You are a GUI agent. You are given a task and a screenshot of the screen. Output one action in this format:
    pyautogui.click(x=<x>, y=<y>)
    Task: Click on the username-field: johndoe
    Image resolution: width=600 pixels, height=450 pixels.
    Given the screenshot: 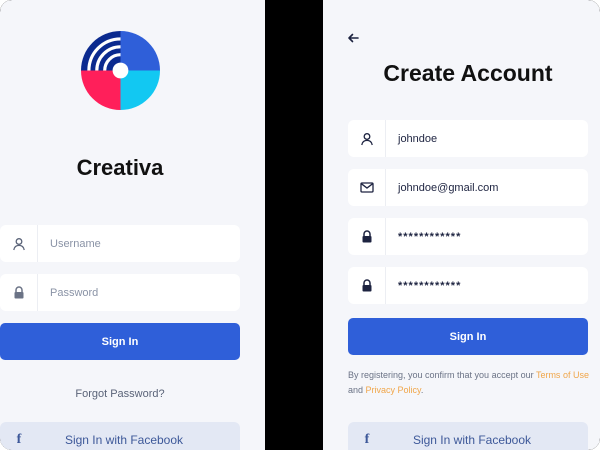 What is the action you would take?
    pyautogui.click(x=468, y=138)
    